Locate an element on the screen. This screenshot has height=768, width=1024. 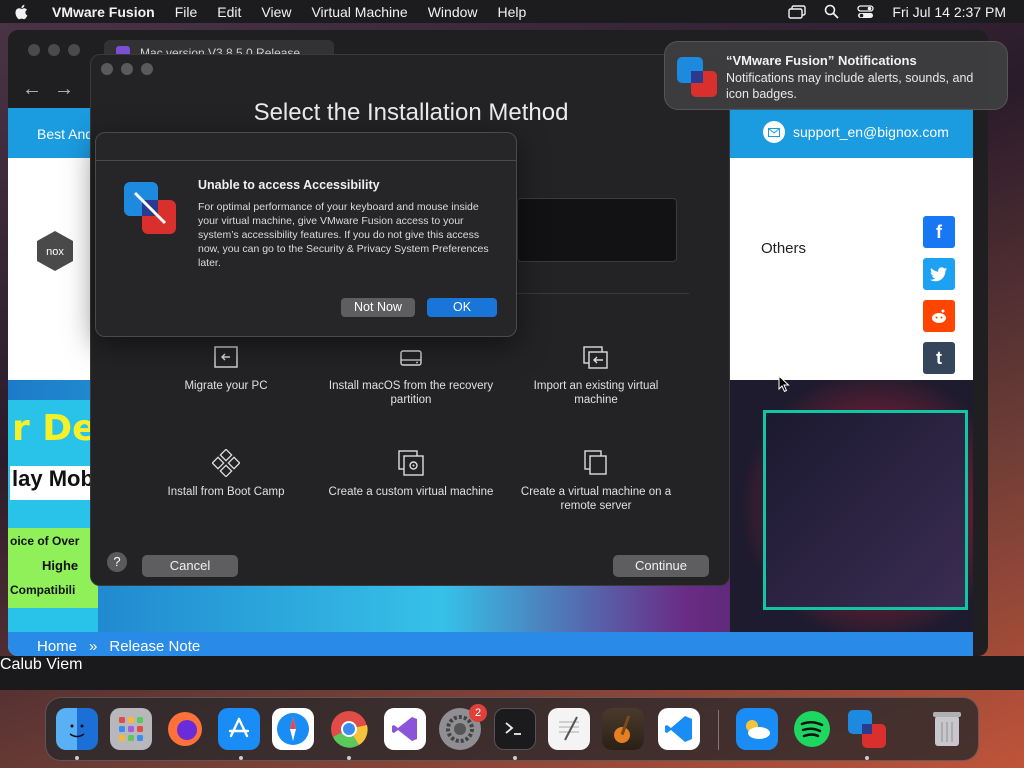
custom-vm-icon is located at coordinates (411, 463).